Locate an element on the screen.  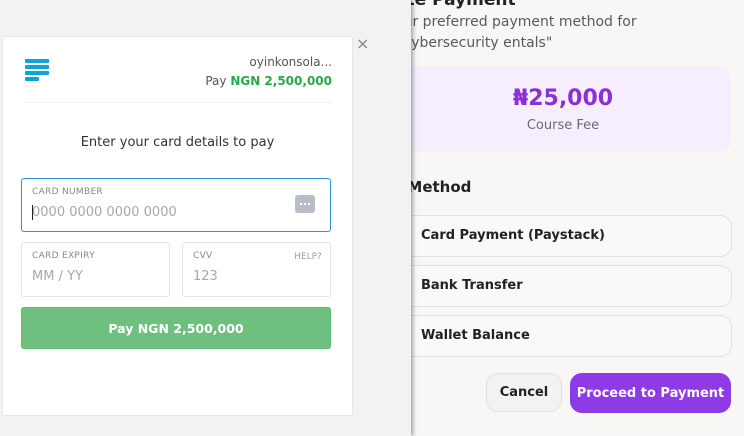
divider is located at coordinates (177, 102).